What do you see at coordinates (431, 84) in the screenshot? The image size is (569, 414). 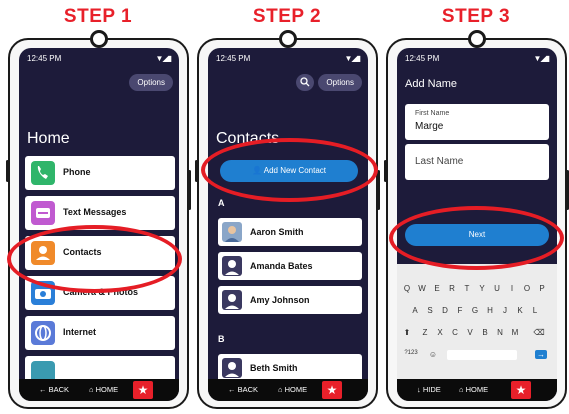 I see `page-title: Add Name` at bounding box center [431, 84].